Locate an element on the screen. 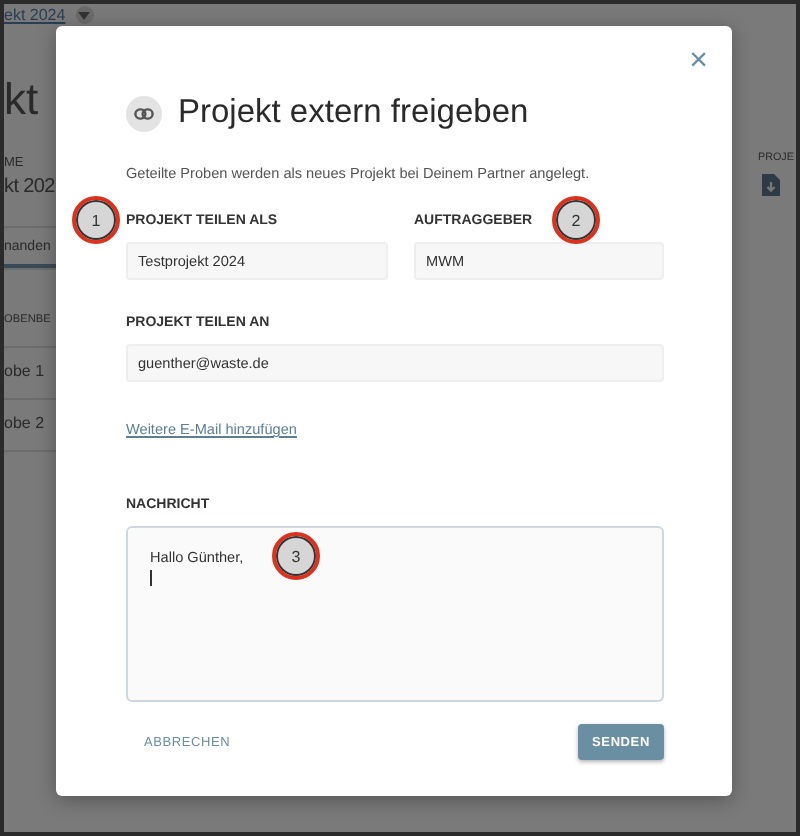  step-marker: 2 is located at coordinates (576, 220).